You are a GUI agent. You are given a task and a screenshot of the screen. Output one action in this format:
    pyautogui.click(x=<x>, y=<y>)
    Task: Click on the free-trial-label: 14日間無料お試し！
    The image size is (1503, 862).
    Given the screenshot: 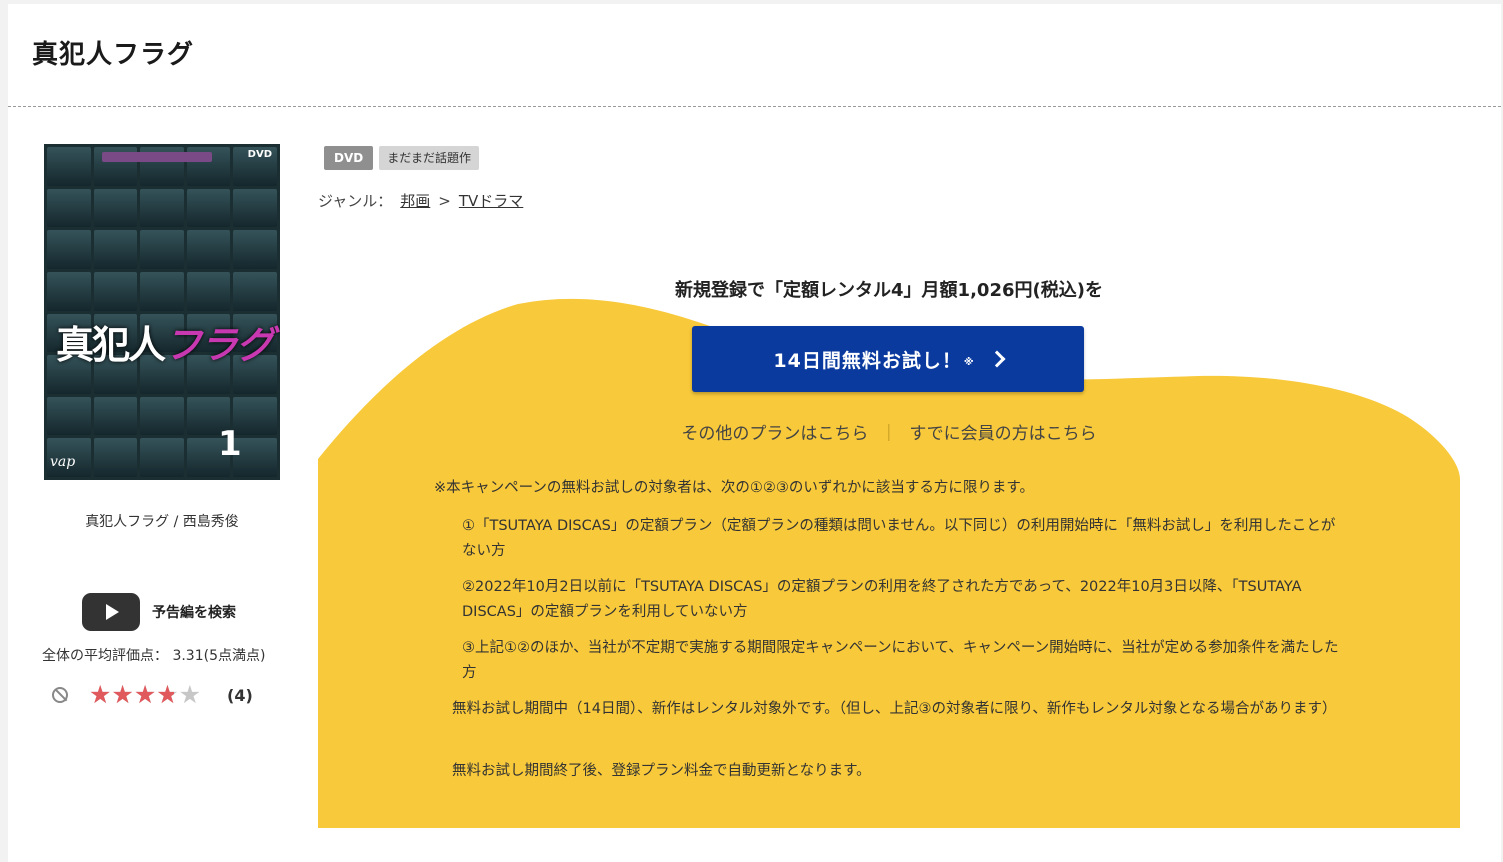 What is the action you would take?
    pyautogui.click(x=867, y=359)
    